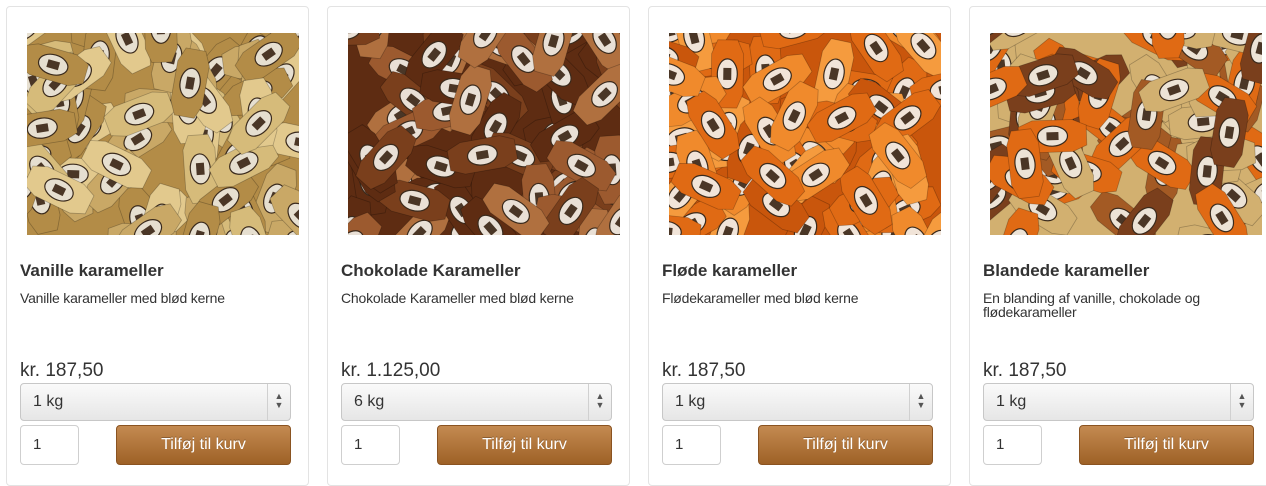  I want to click on size-select: 6 kg ▲ ▼, so click(476, 402).